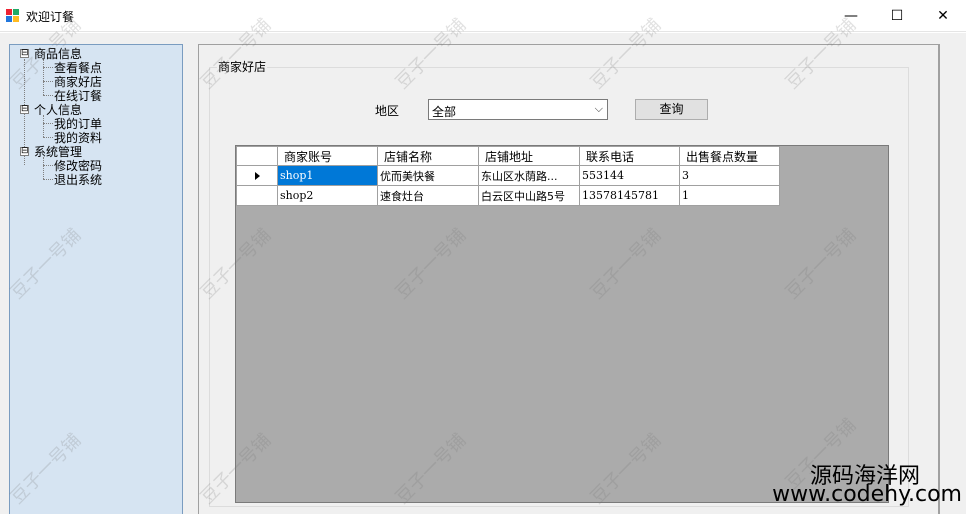  I want to click on table-cell: shop1, so click(327, 175).